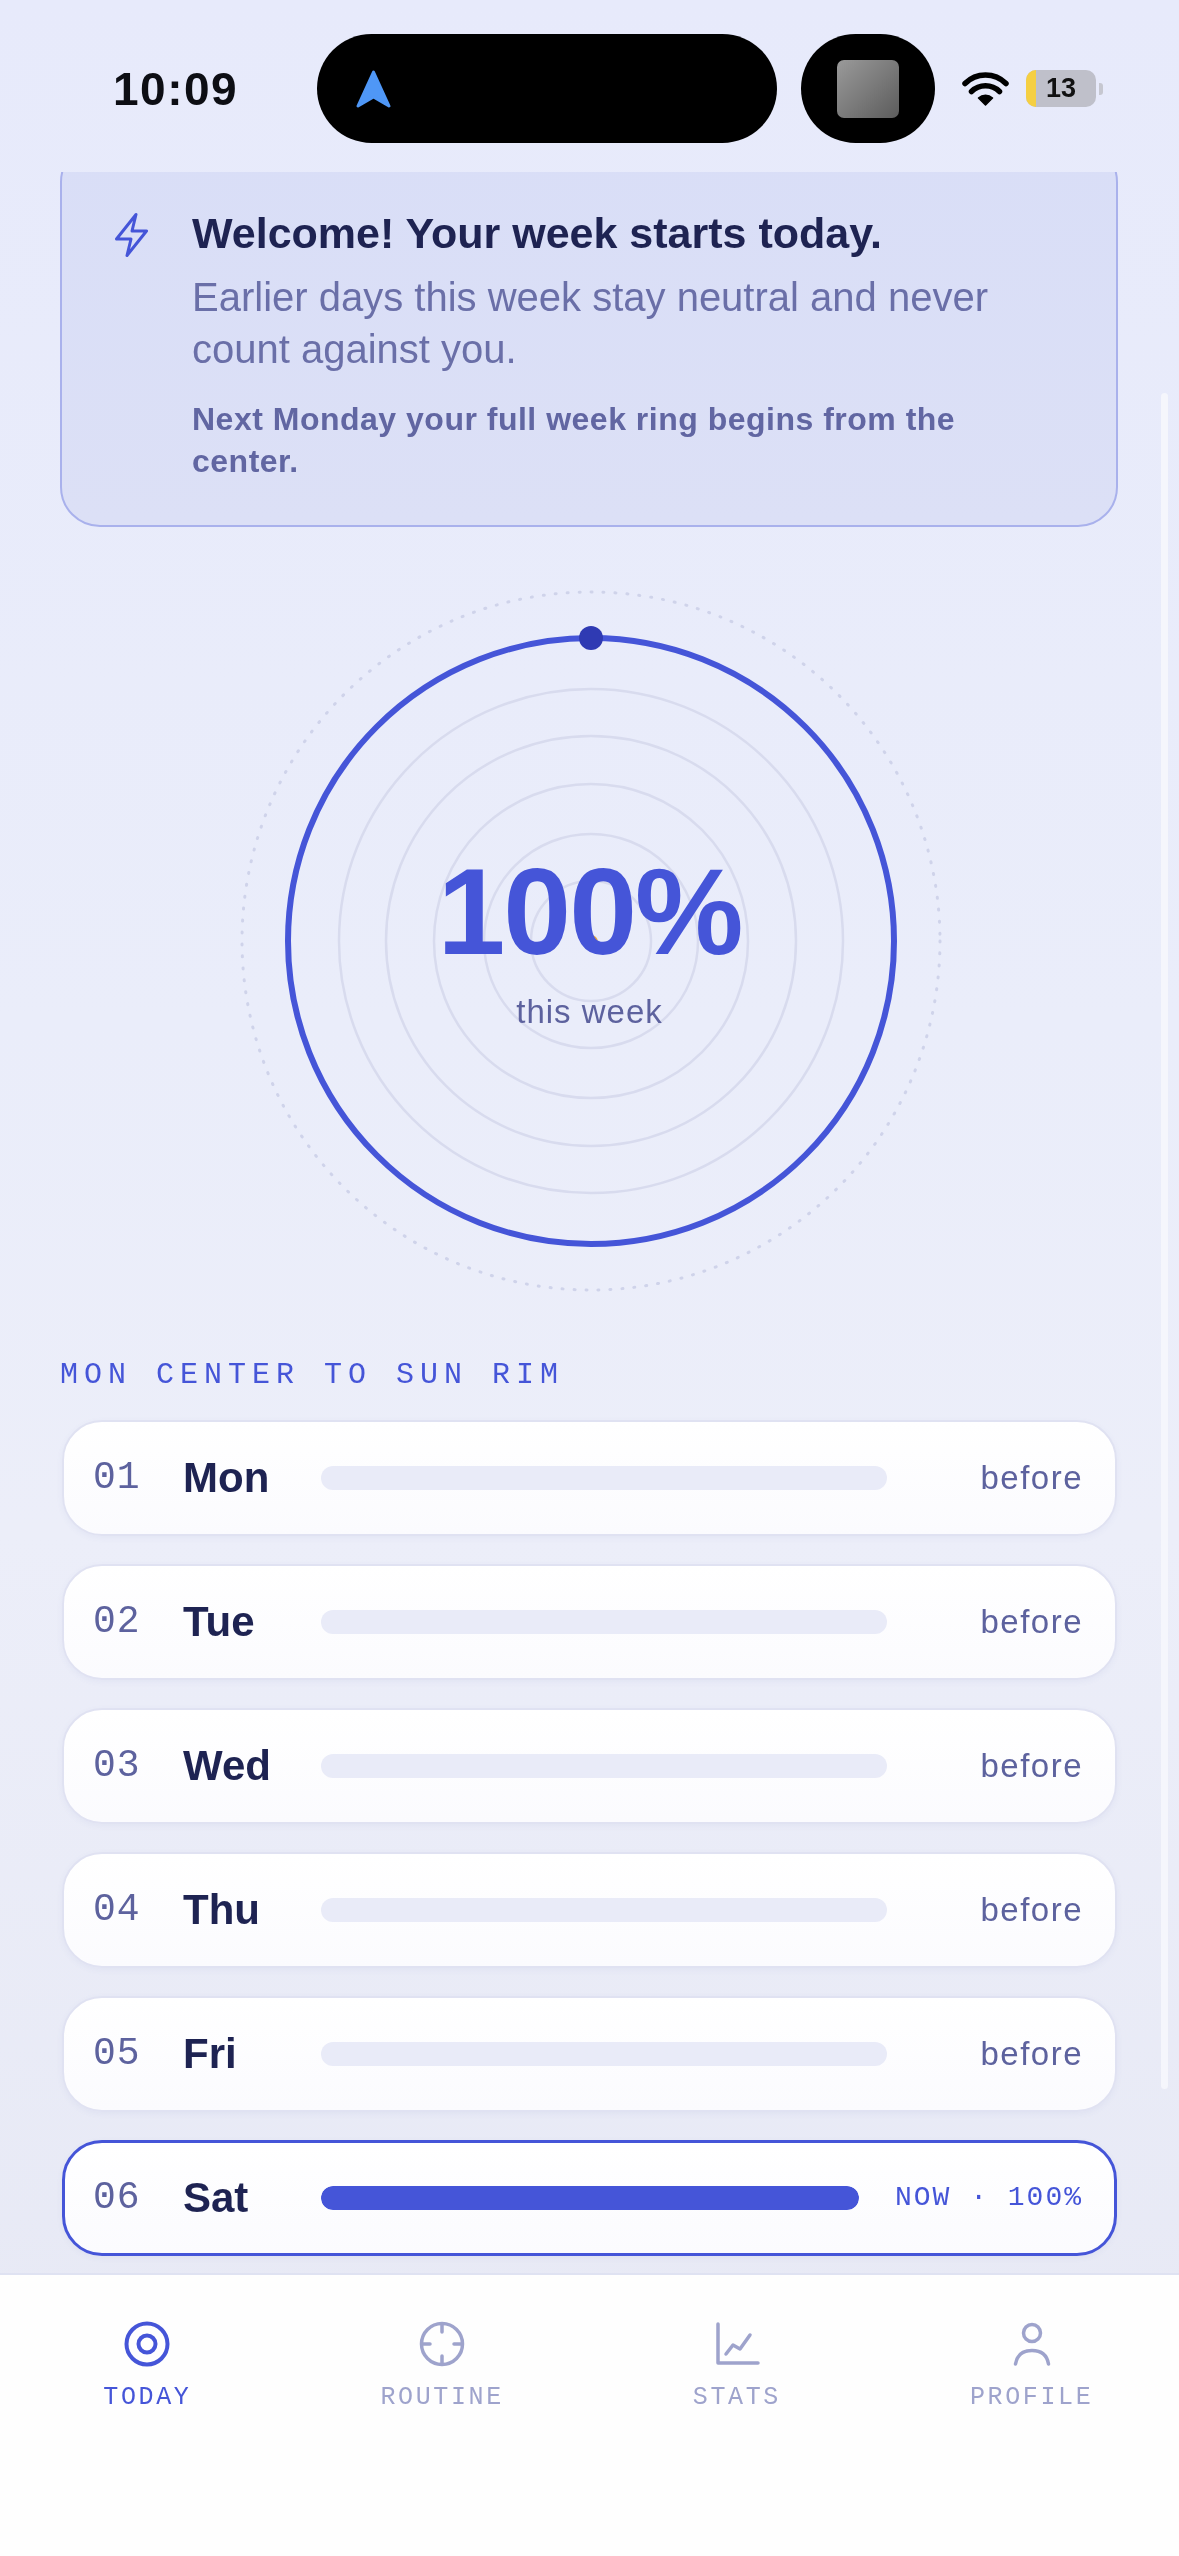 This screenshot has height=2556, width=1179. What do you see at coordinates (985, 88) in the screenshot?
I see `wifi-icon` at bounding box center [985, 88].